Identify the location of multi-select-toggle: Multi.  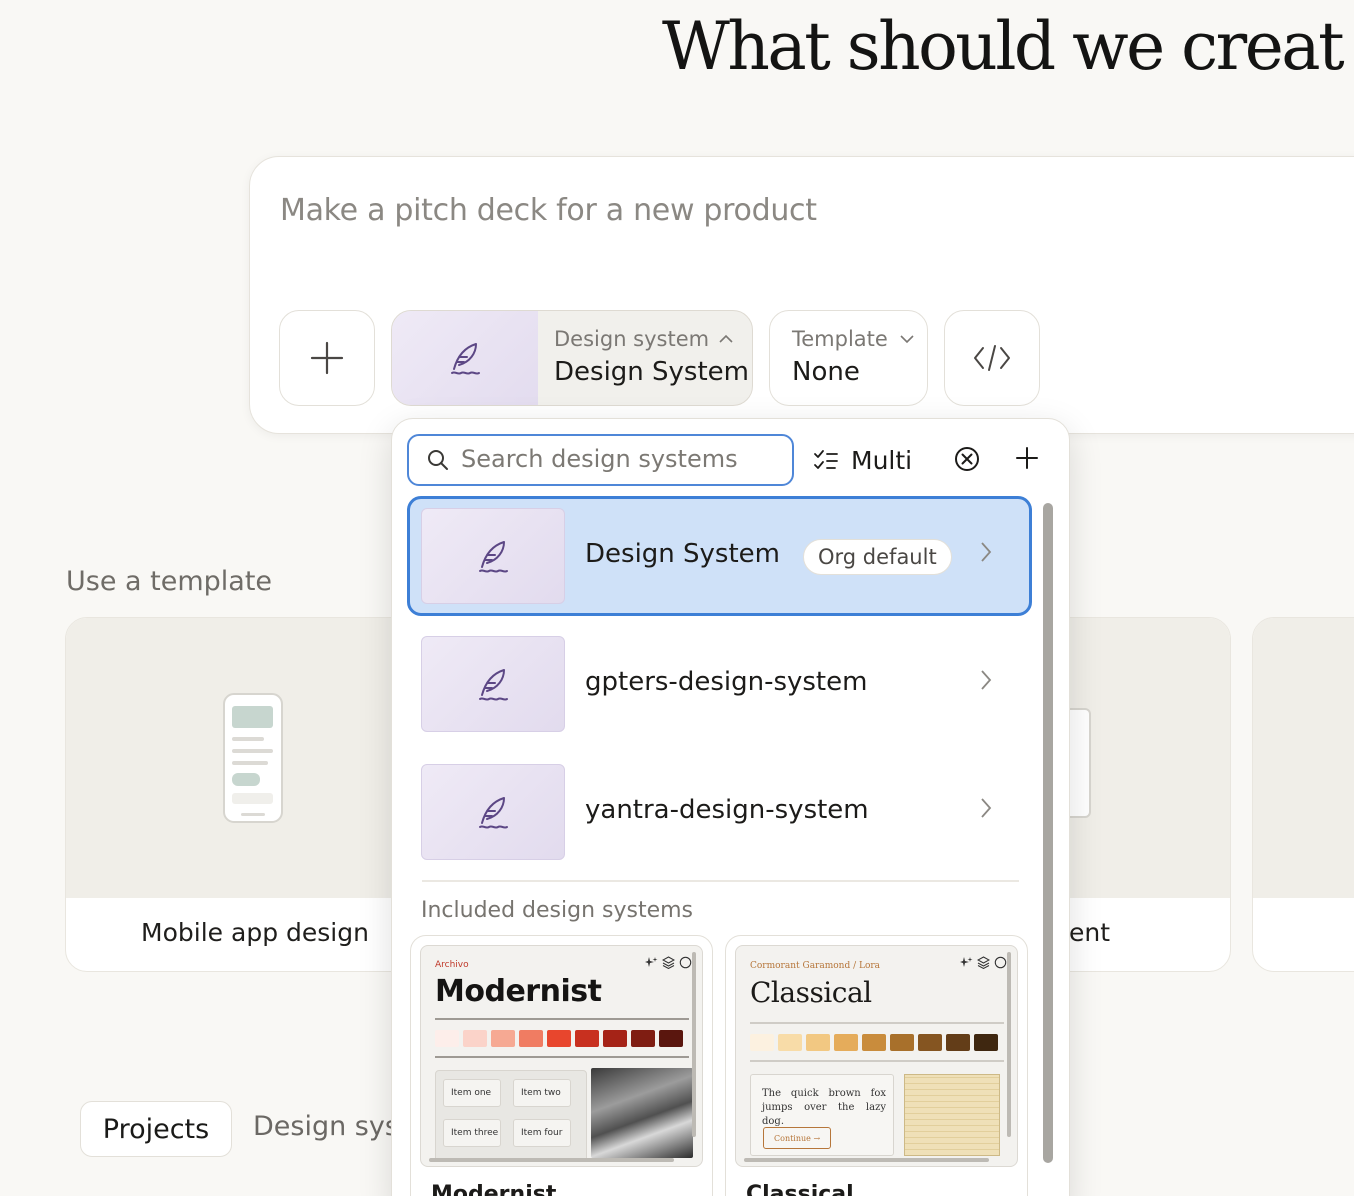
(862, 460).